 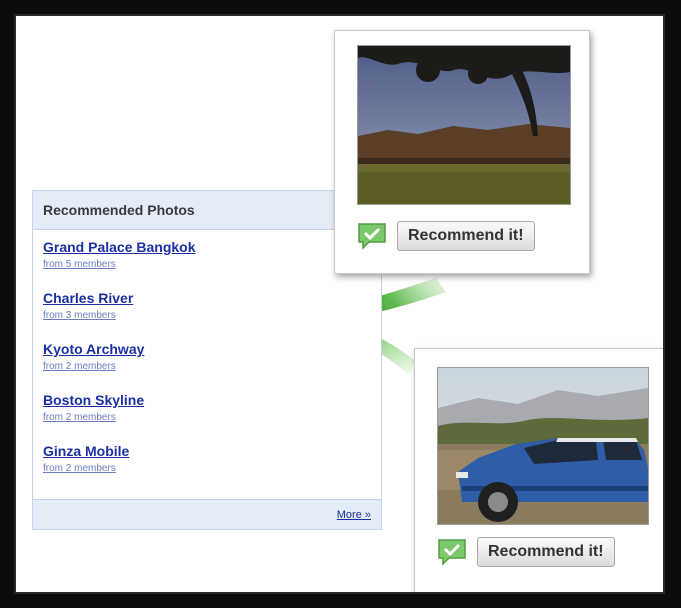 What do you see at coordinates (119, 210) in the screenshot?
I see `widget-title: Recommended Photos` at bounding box center [119, 210].